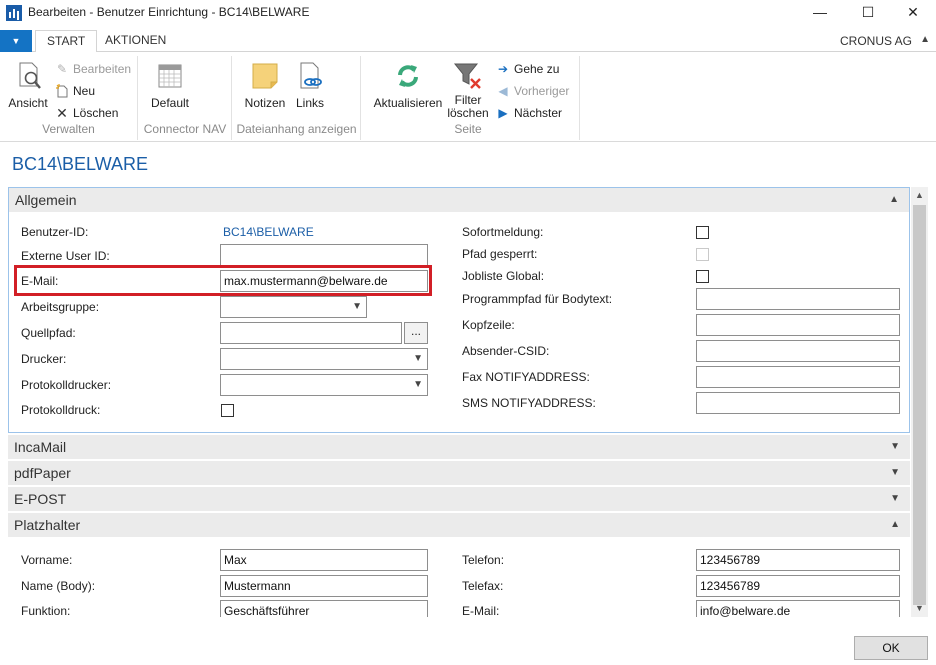 The width and height of the screenshot is (936, 665). What do you see at coordinates (324, 560) in the screenshot?
I see `vorname-field: Max` at bounding box center [324, 560].